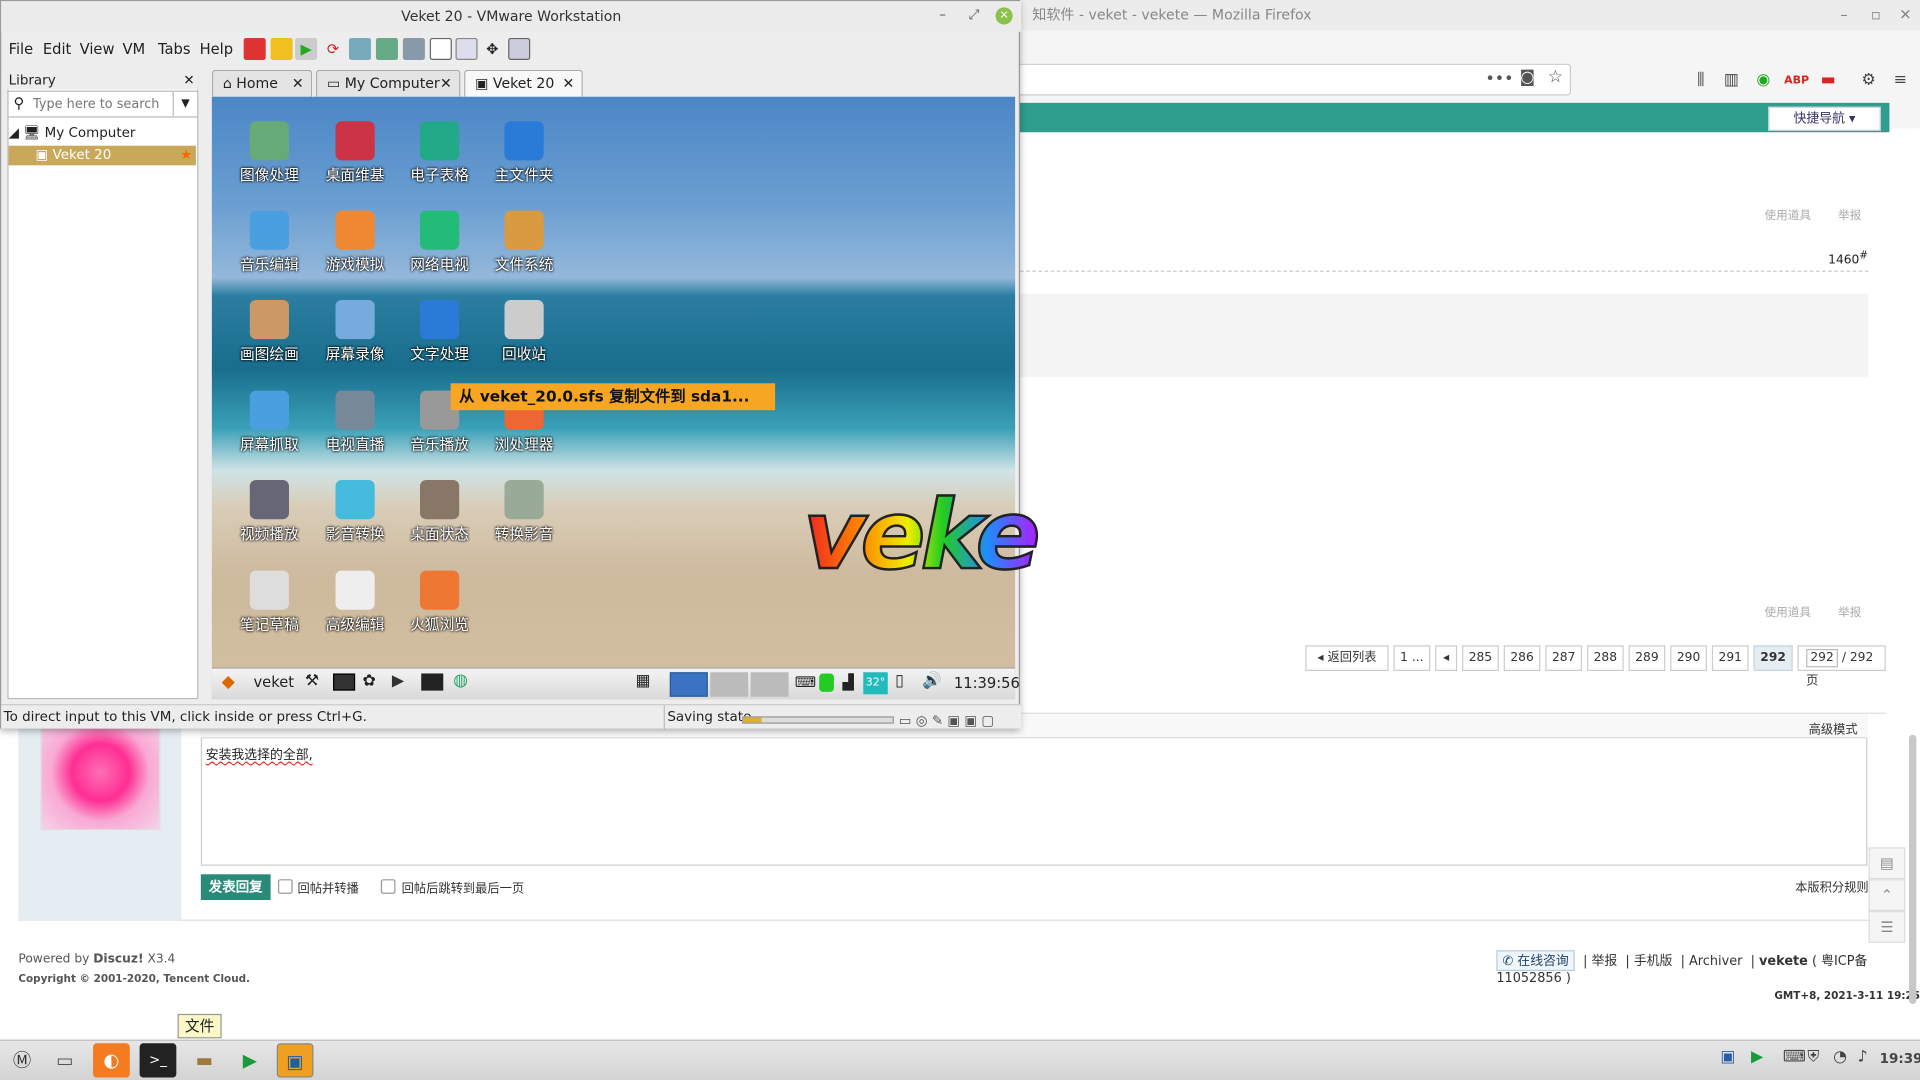 This screenshot has height=1080, width=1920. Describe the element at coordinates (174, 49) in the screenshot. I see `menu-tabs: Tabs` at that location.